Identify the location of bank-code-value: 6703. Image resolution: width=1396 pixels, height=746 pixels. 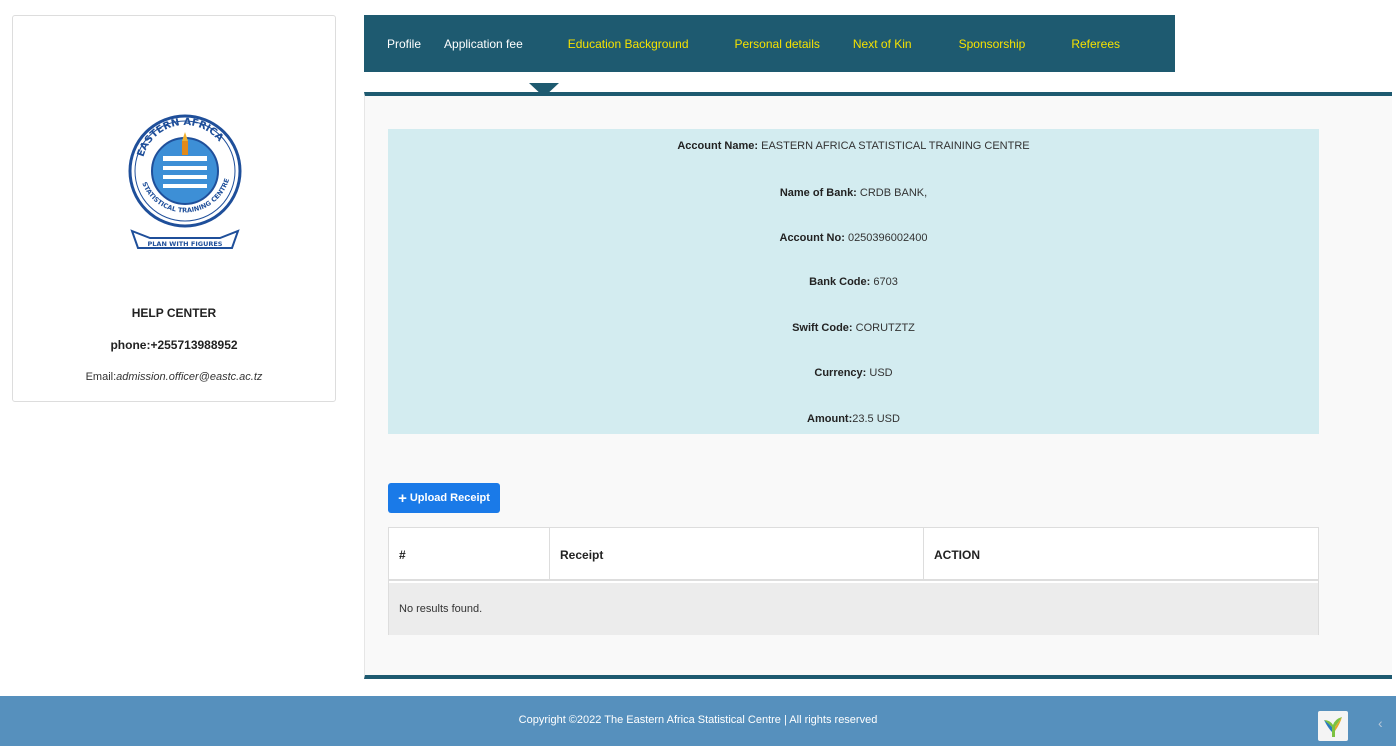
(884, 282).